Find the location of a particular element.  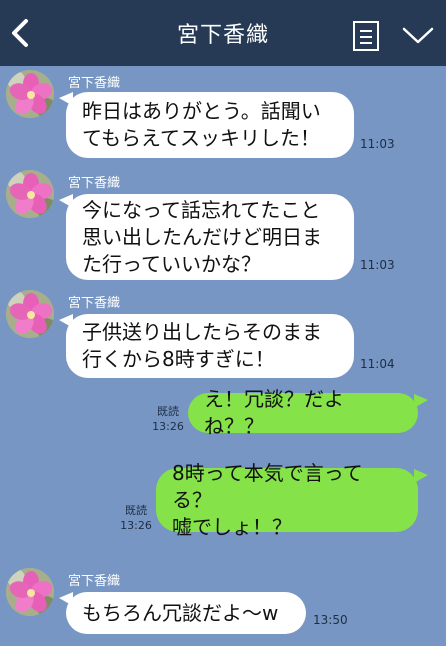

message-time: 11:04 is located at coordinates (377, 364).